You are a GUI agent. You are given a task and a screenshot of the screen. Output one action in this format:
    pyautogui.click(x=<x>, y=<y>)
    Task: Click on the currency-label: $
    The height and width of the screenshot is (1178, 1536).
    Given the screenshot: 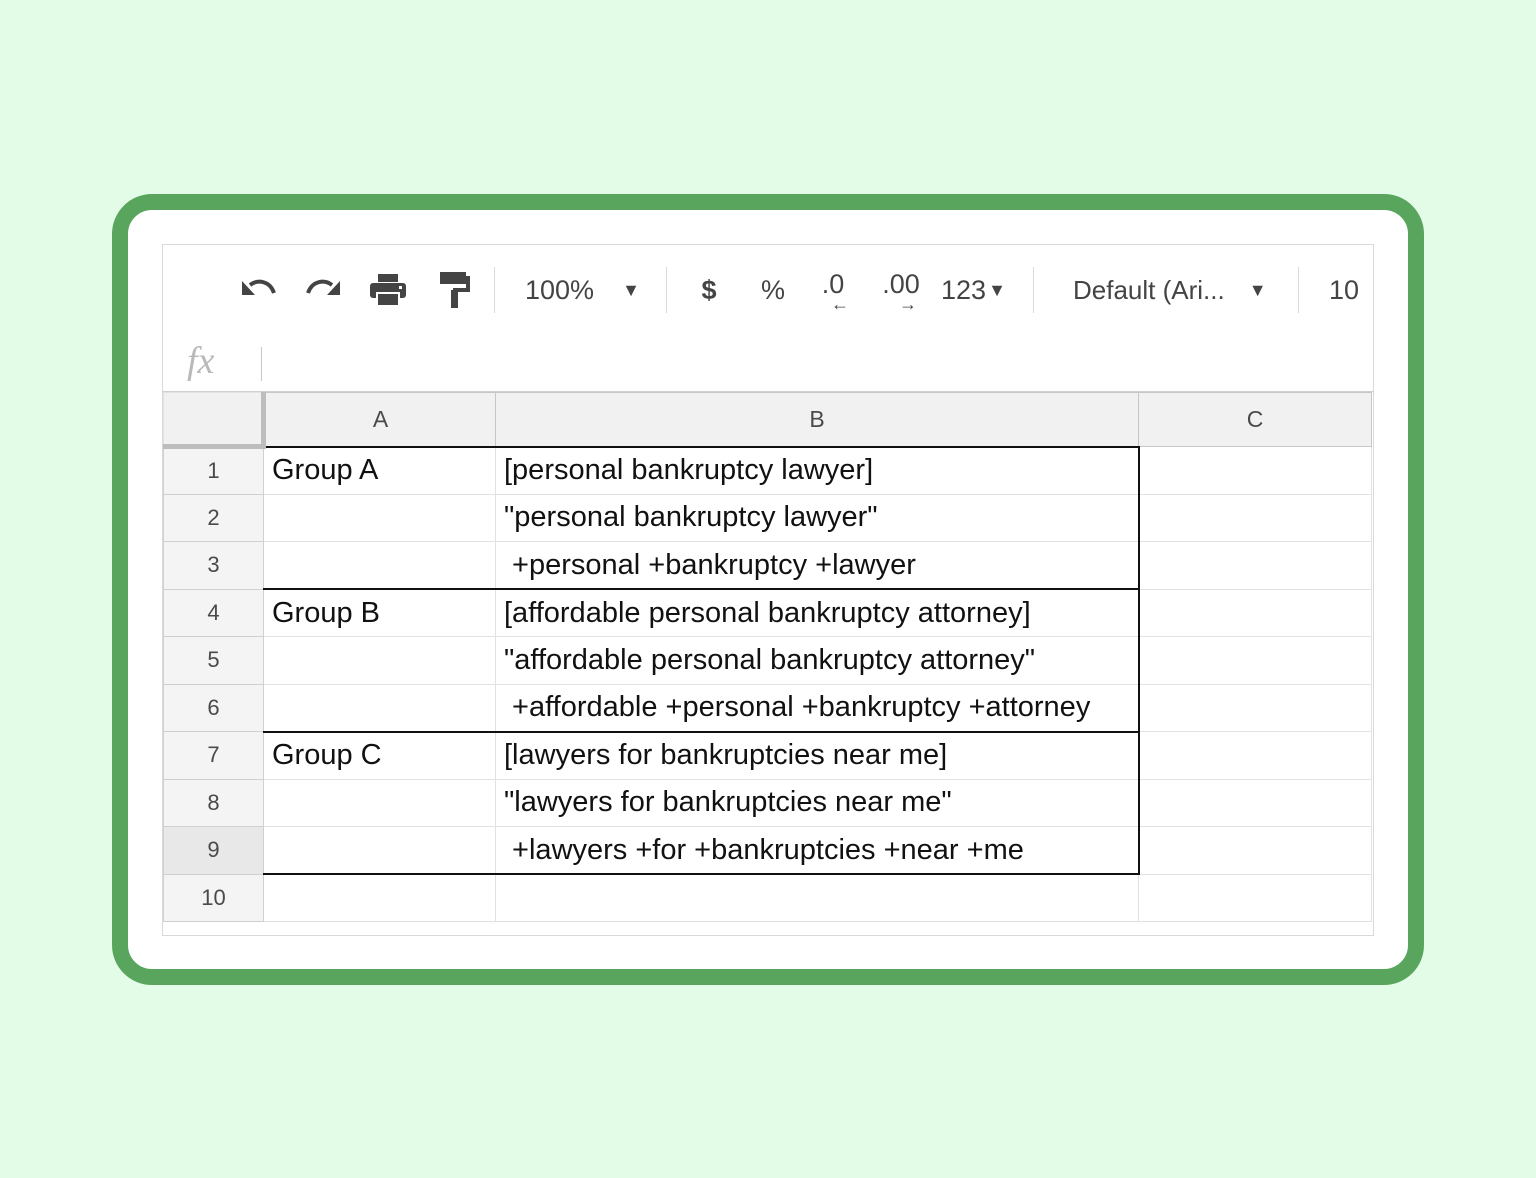 What is the action you would take?
    pyautogui.click(x=709, y=289)
    